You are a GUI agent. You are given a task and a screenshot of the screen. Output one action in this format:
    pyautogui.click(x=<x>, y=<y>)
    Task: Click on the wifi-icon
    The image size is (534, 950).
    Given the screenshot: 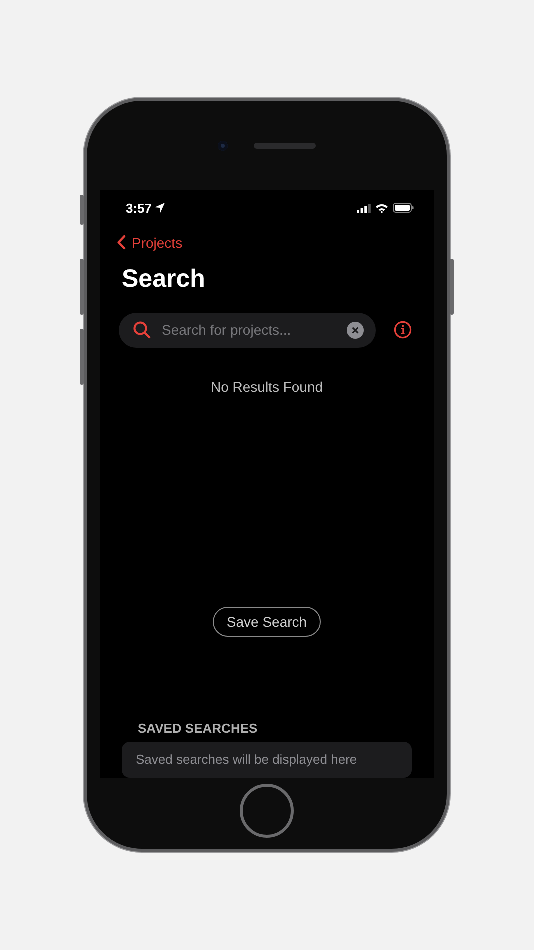 What is the action you would take?
    pyautogui.click(x=382, y=208)
    